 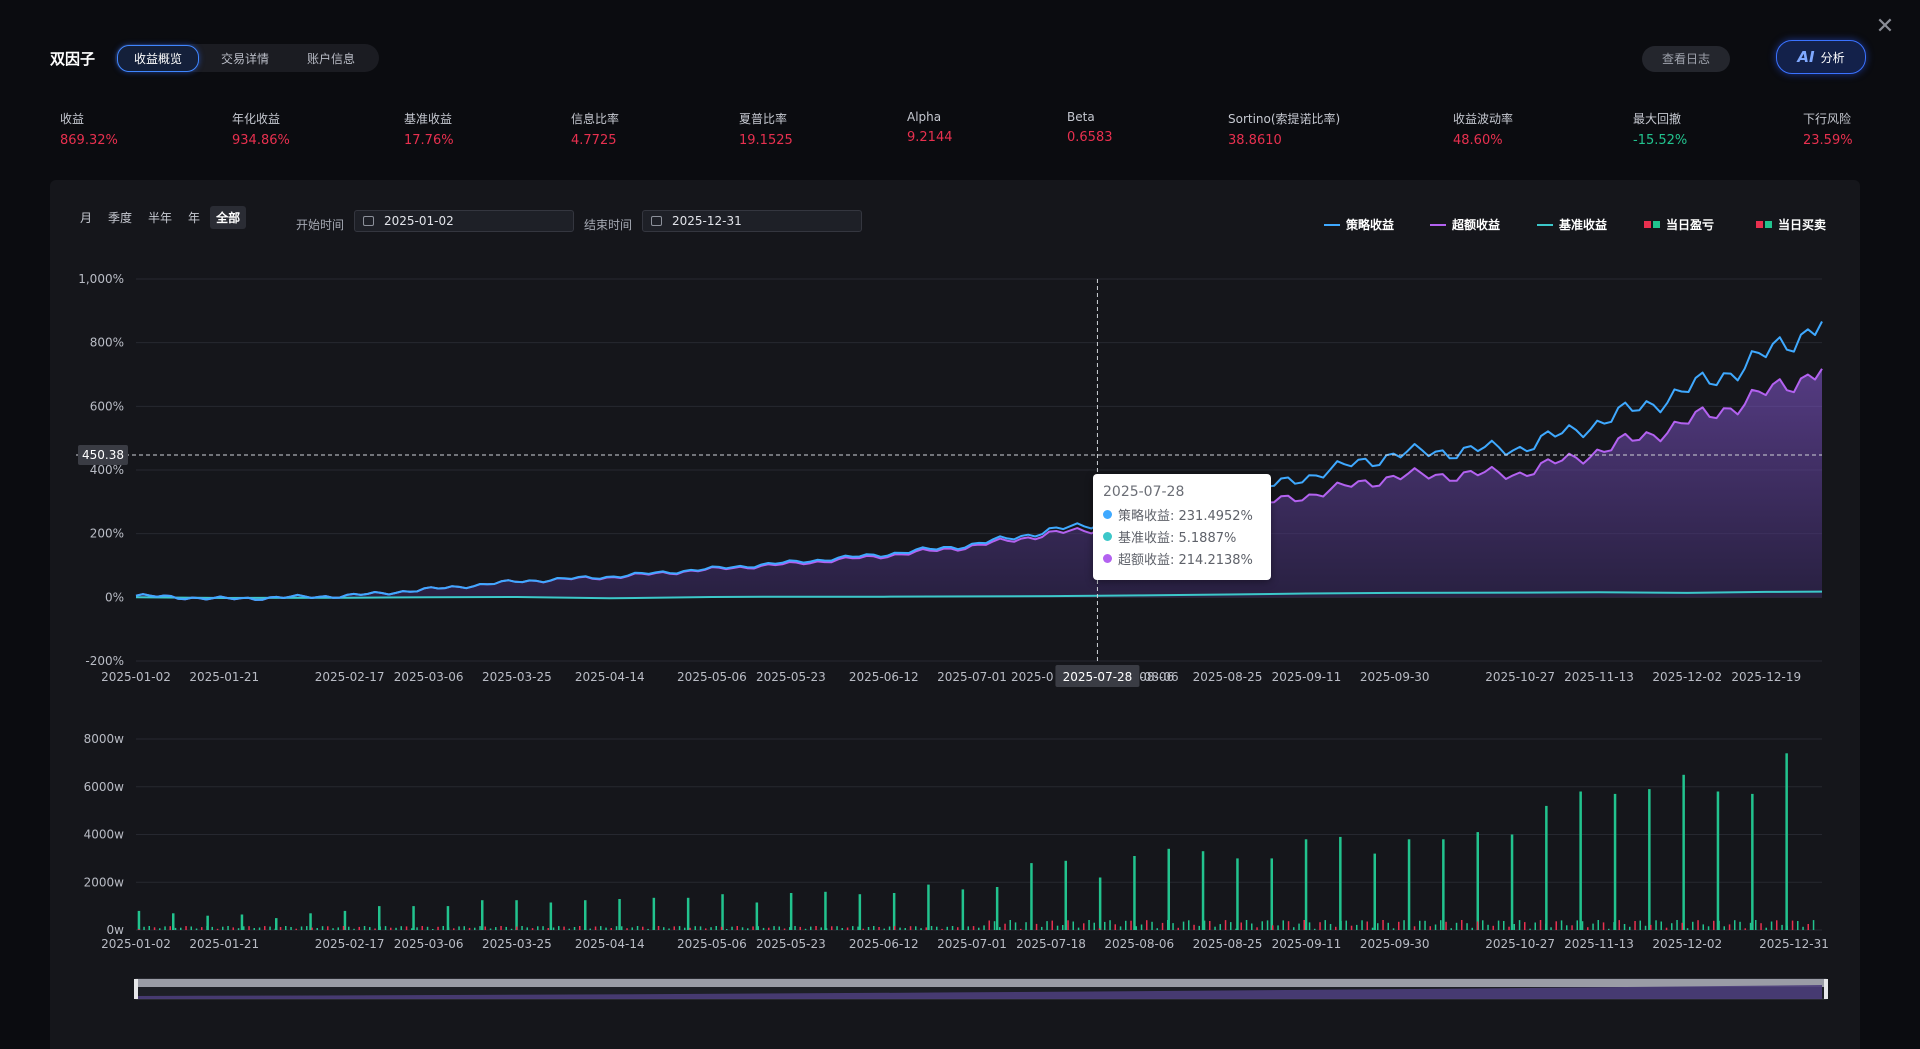 I want to click on metric-label: 最大回撤, so click(x=1657, y=119).